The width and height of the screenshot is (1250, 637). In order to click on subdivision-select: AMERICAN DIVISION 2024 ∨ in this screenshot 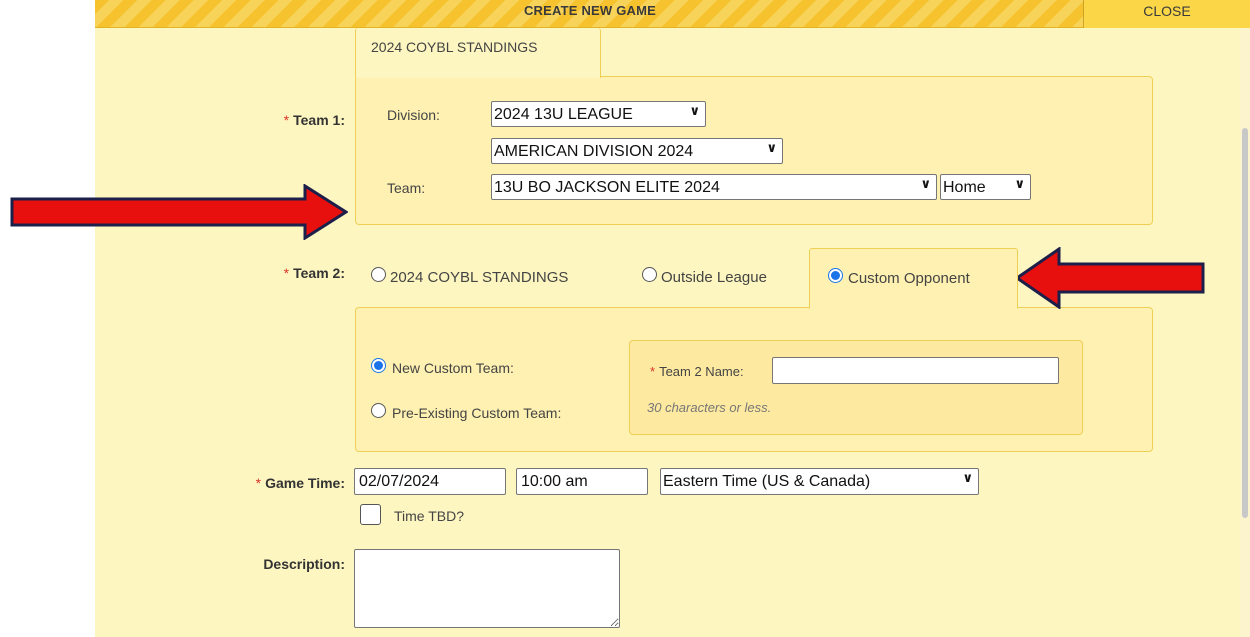, I will do `click(637, 151)`.